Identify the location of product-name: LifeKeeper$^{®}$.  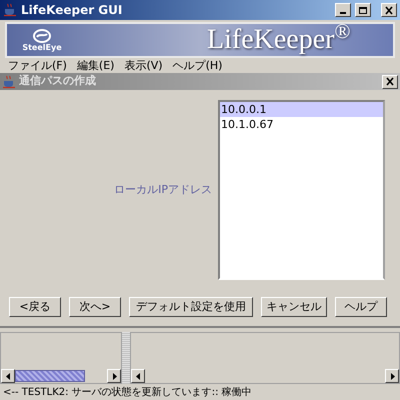
(278, 40).